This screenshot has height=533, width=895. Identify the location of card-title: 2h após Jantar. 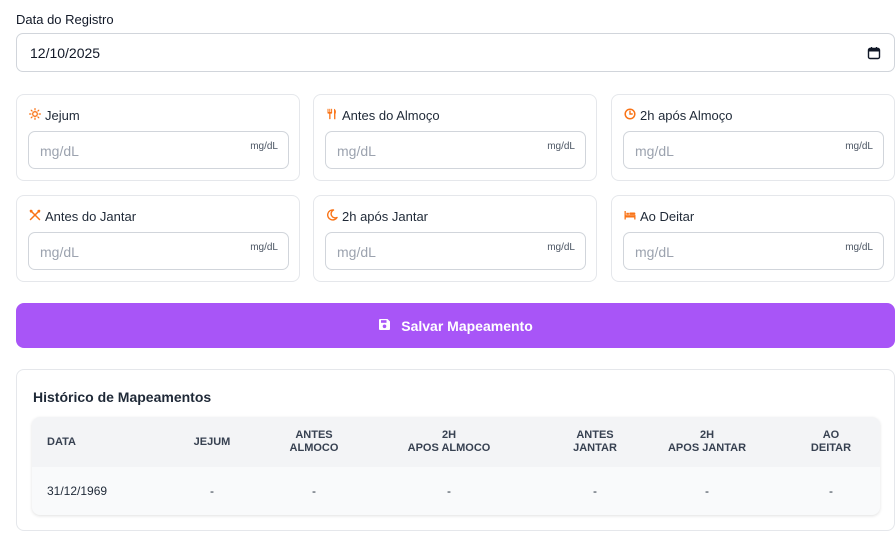
(377, 216).